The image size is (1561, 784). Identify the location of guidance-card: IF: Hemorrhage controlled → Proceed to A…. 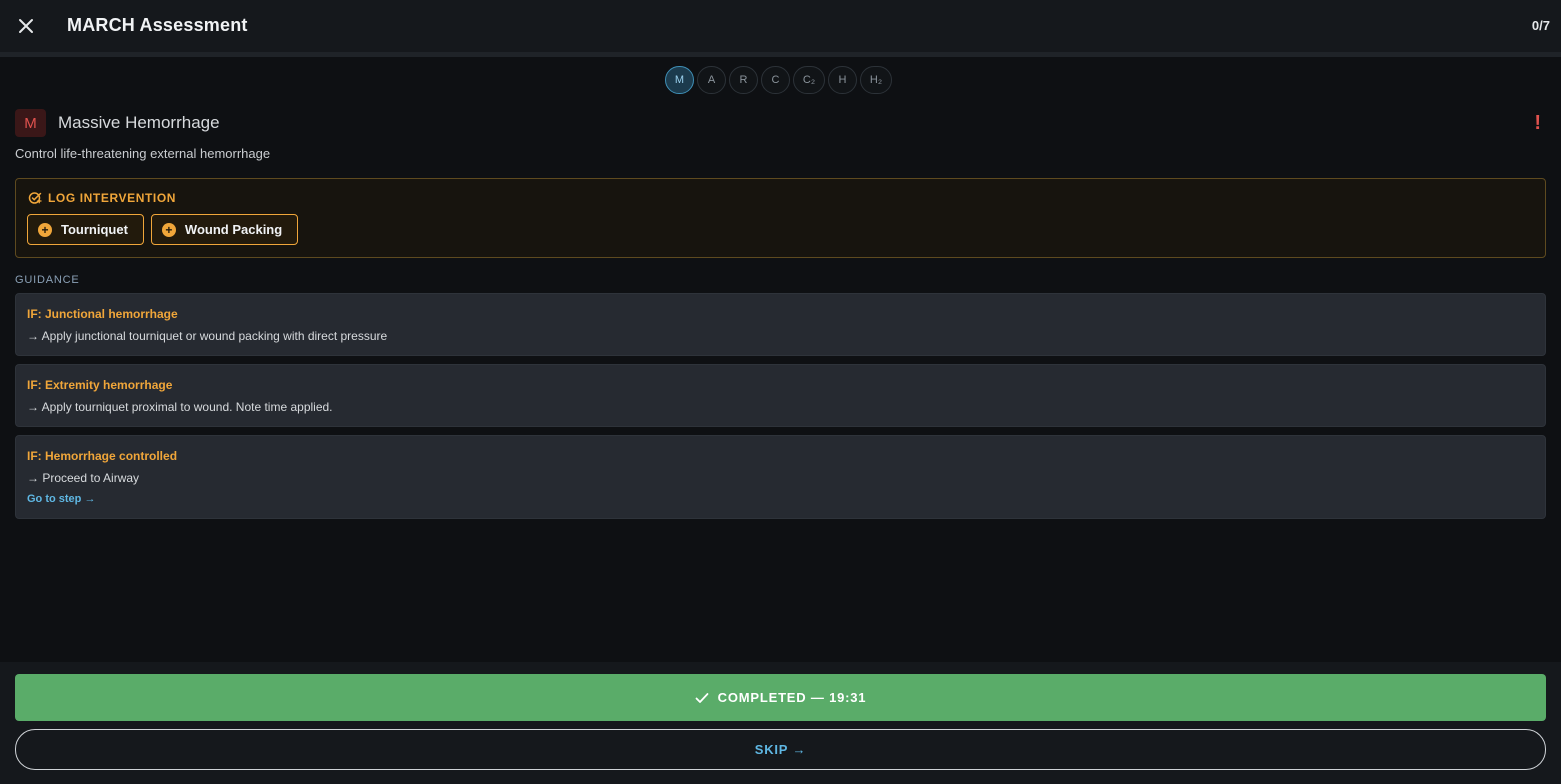
(780, 477).